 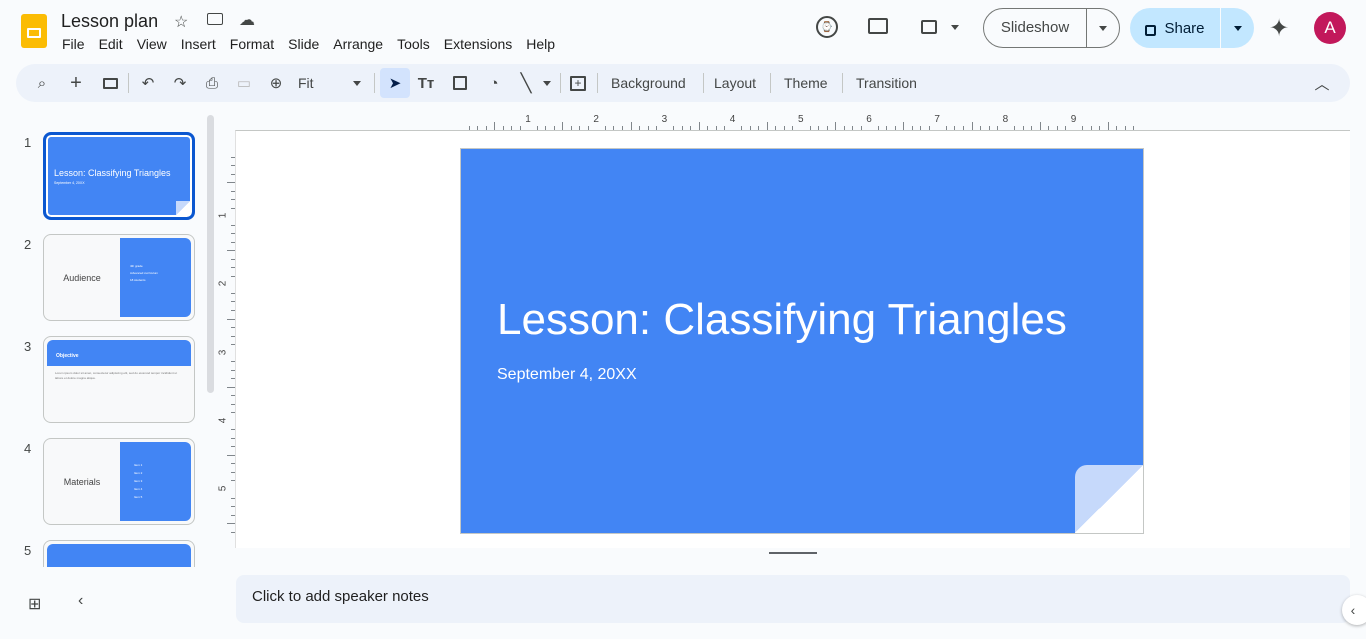 I want to click on vertical-ruler: 1 2 3 4 5, so click(x=226, y=341).